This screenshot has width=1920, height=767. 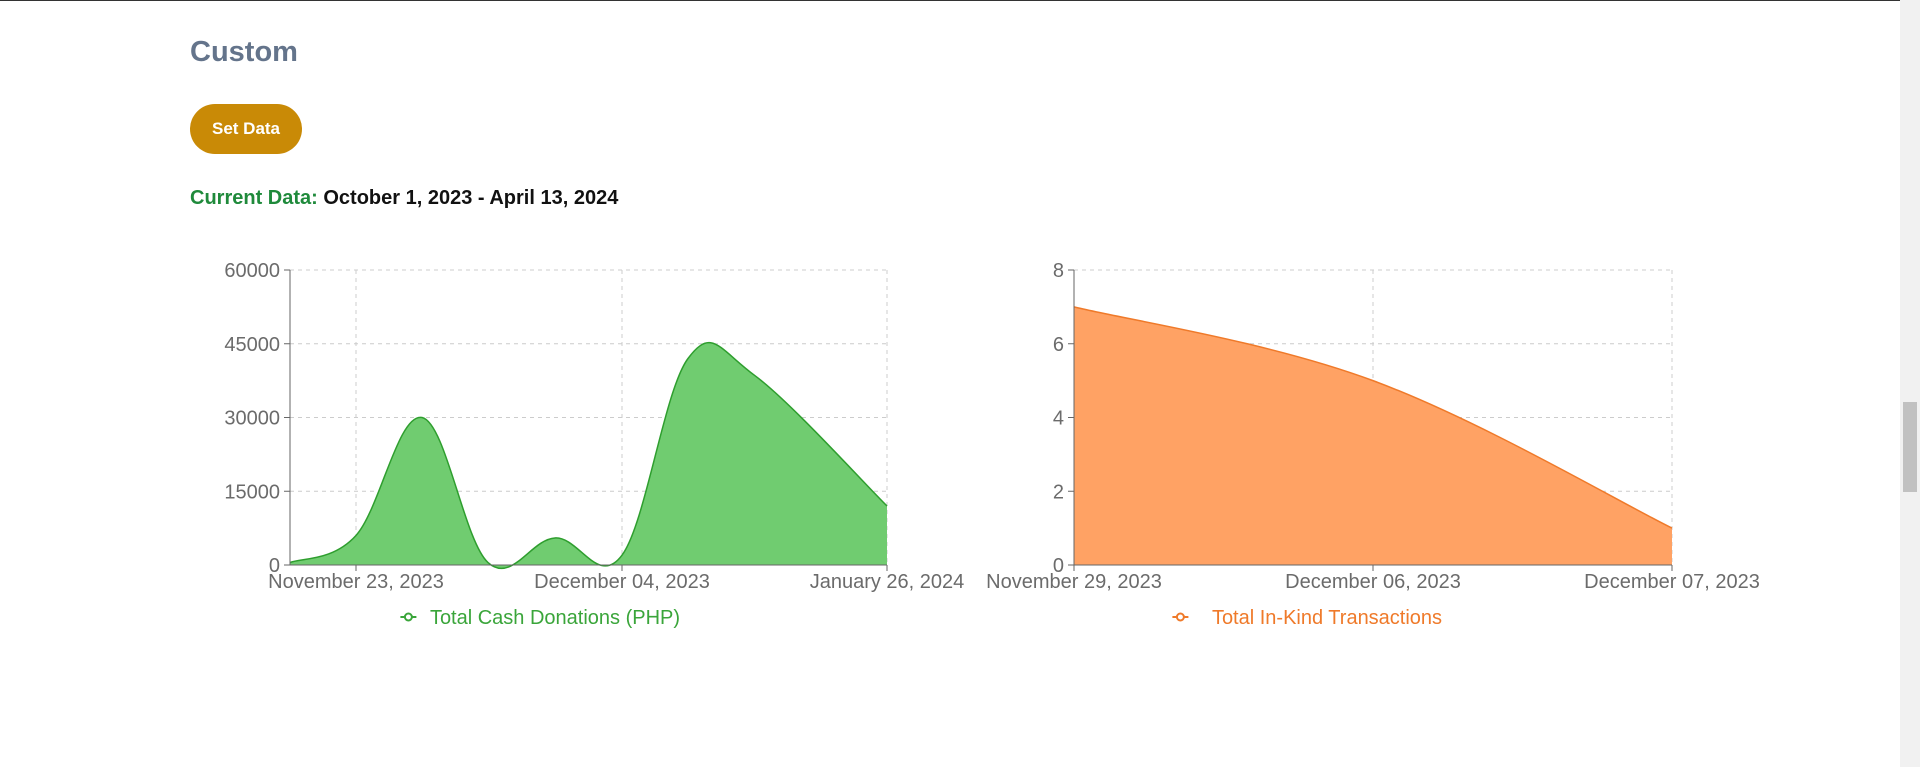 What do you see at coordinates (252, 345) in the screenshot?
I see `y-tick-label: 45000` at bounding box center [252, 345].